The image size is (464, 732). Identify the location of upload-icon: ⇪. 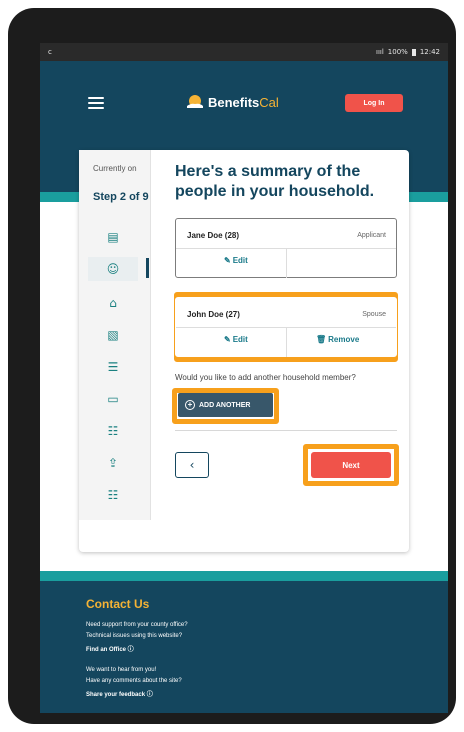
(113, 463).